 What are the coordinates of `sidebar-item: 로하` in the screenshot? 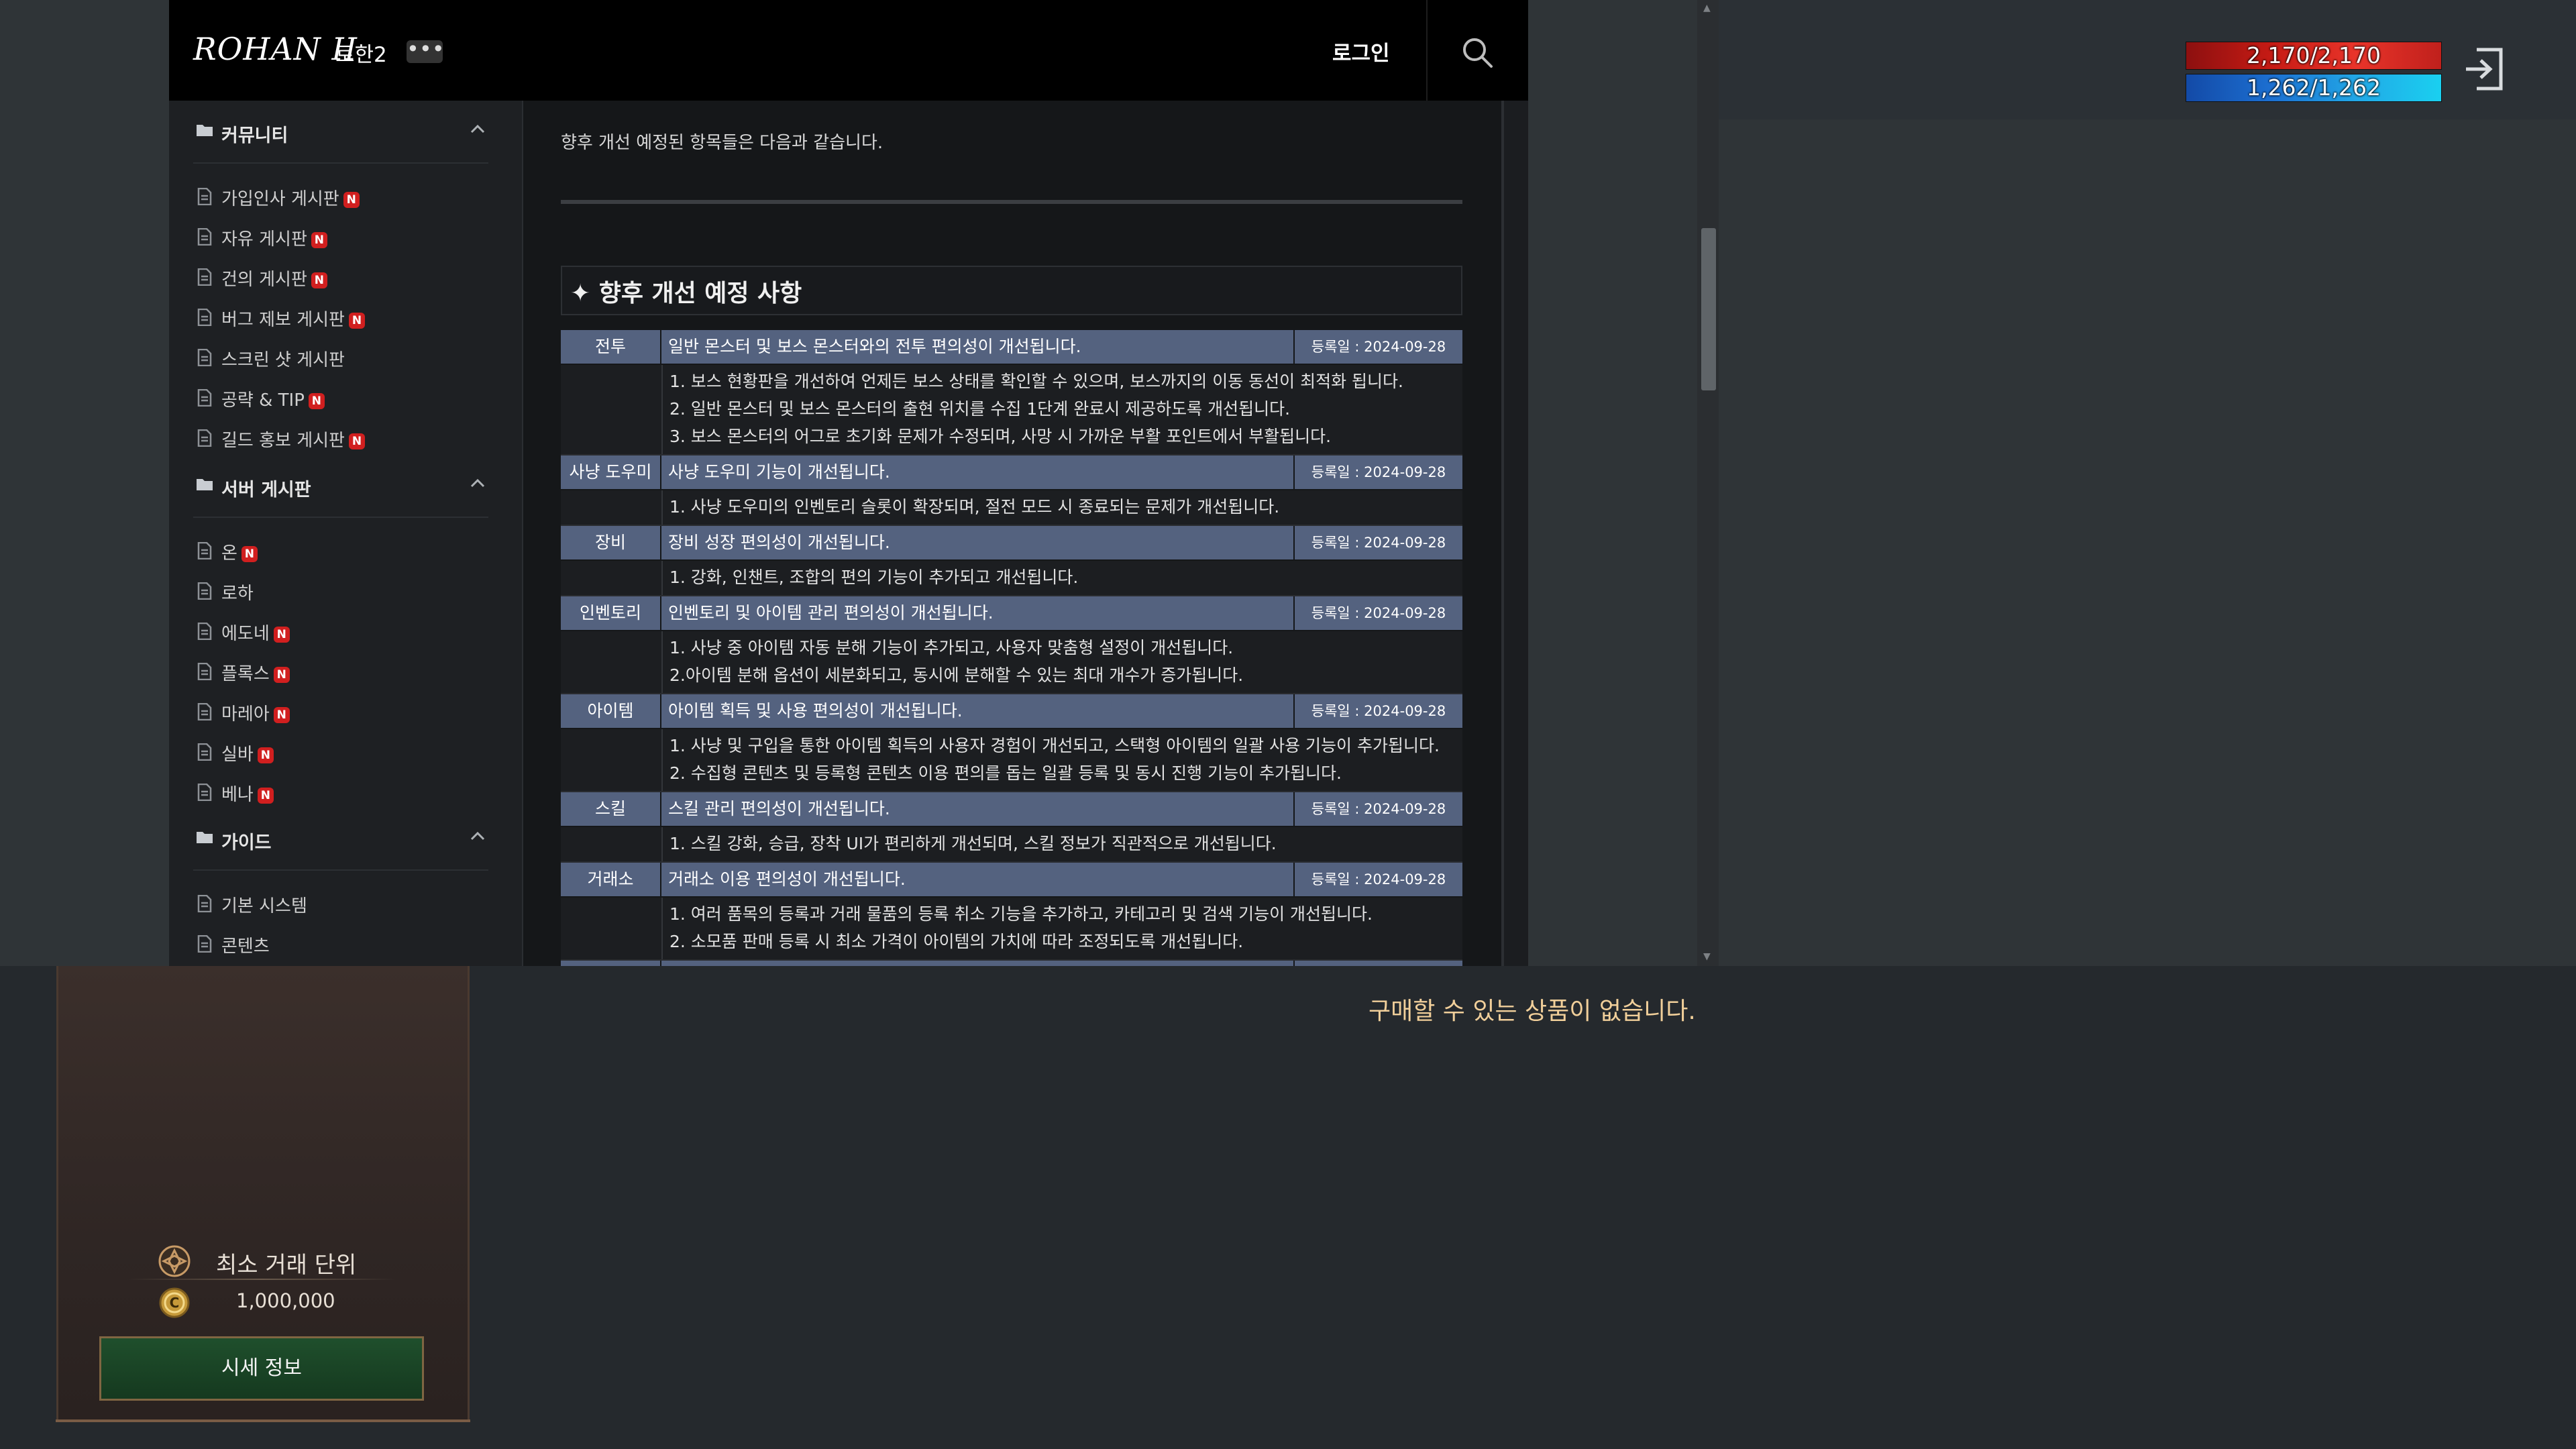 It's located at (340, 590).